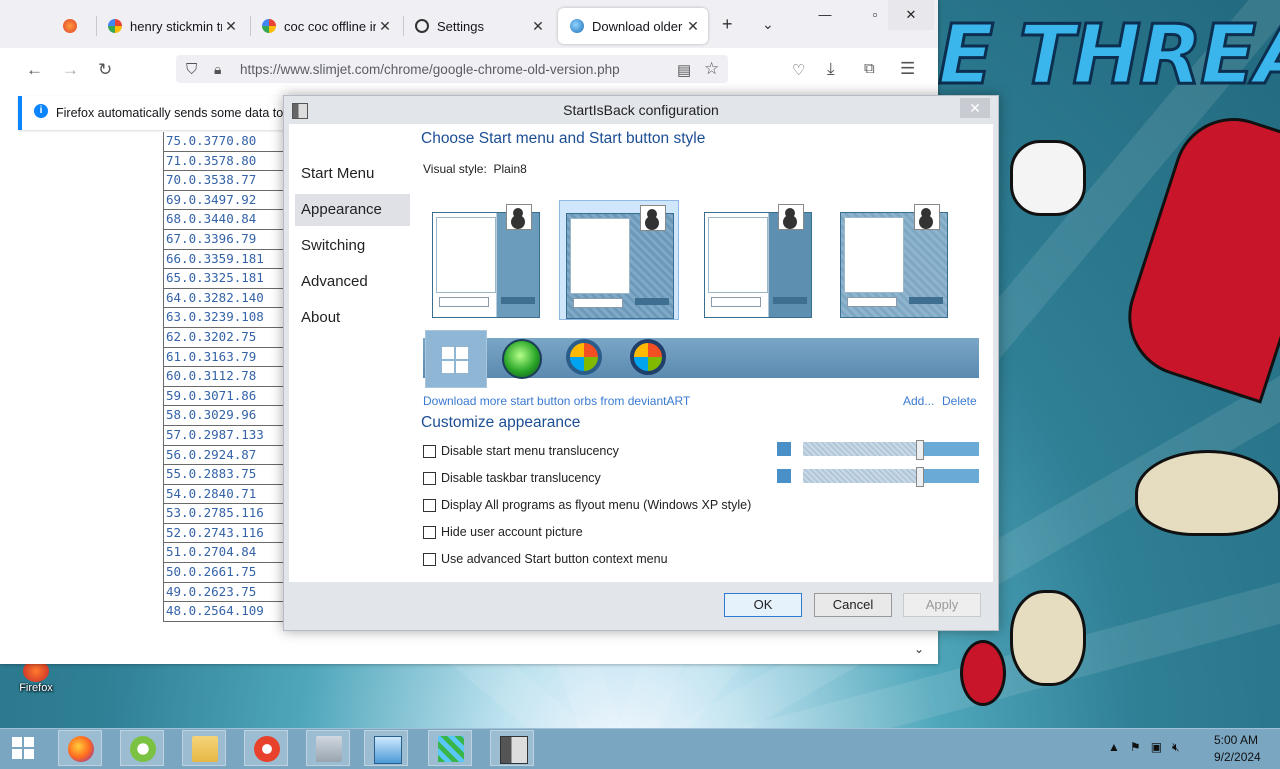 Image resolution: width=1280 pixels, height=769 pixels. What do you see at coordinates (224, 397) in the screenshot?
I see `version-row: 59.0.3071.86` at bounding box center [224, 397].